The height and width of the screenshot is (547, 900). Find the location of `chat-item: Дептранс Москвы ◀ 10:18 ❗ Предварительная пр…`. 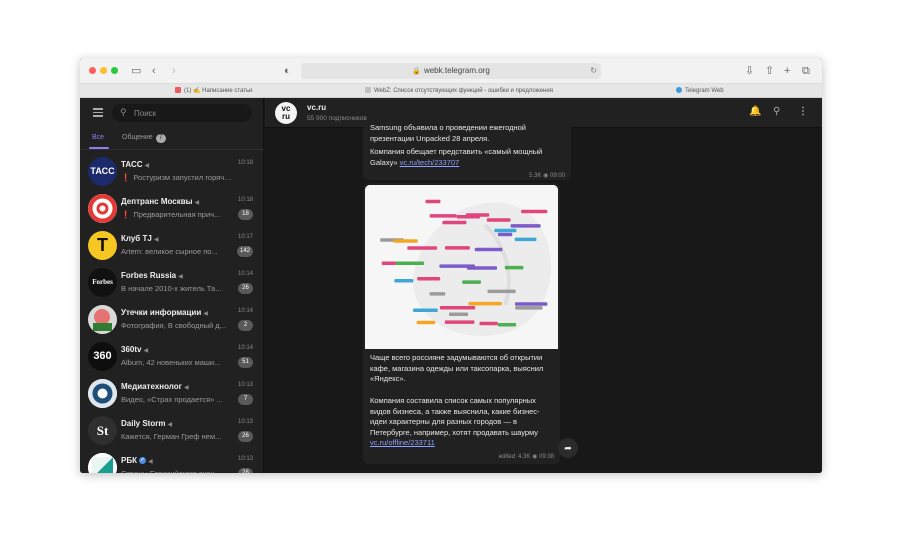

chat-item: Дептранс Москвы ◀ 10:18 ❗ Предварительная пр… is located at coordinates (172, 209).